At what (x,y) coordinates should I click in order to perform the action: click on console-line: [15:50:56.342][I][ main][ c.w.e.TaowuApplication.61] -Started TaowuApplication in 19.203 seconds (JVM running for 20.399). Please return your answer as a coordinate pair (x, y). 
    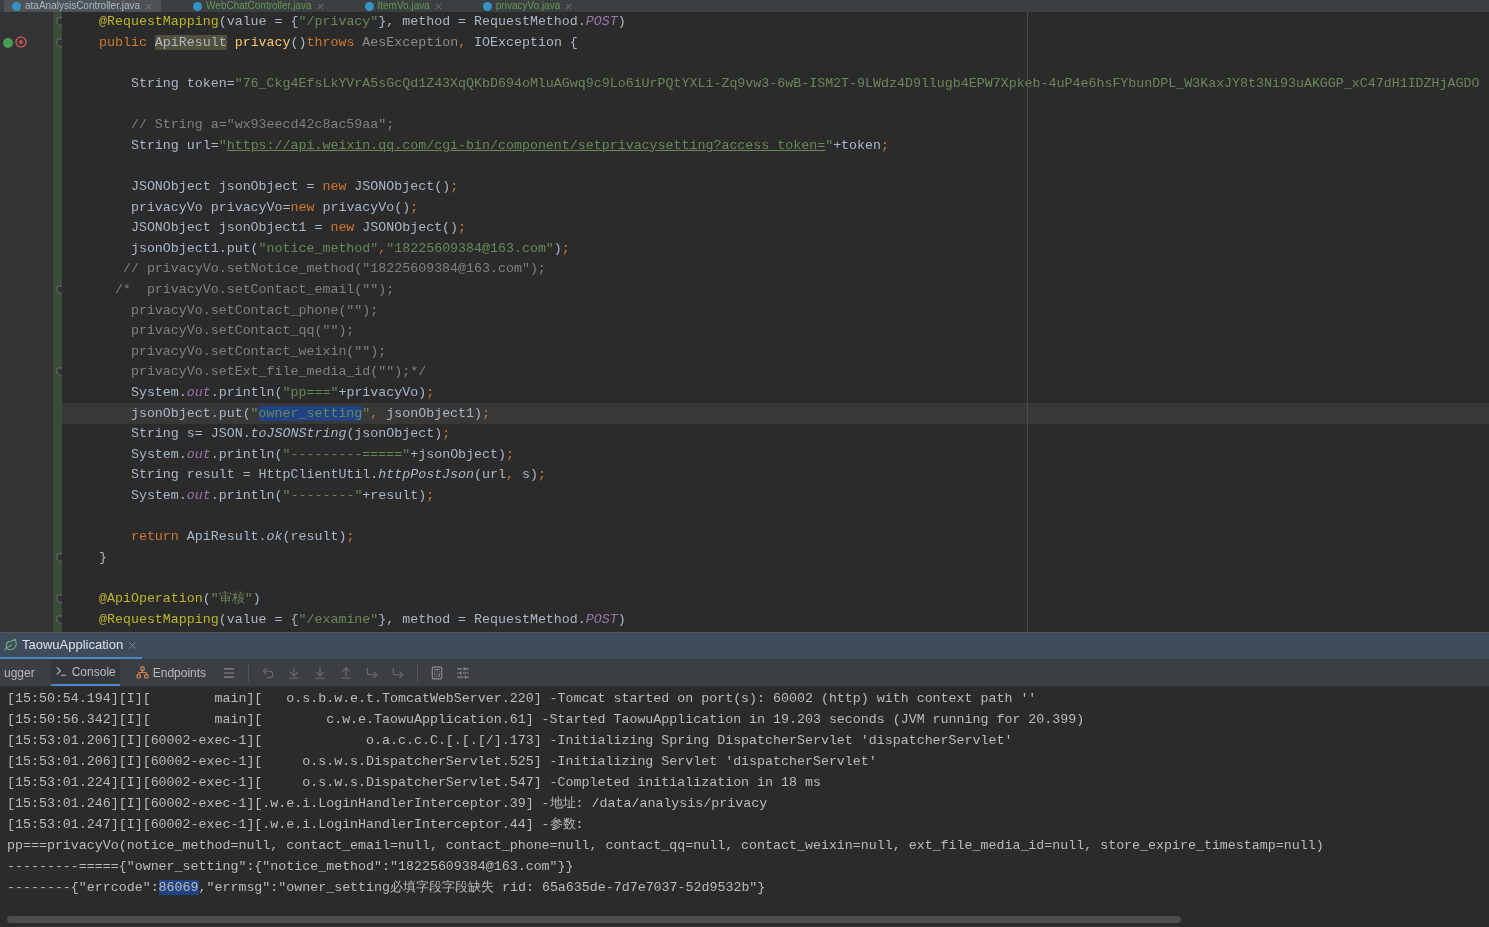
    Looking at the image, I should click on (546, 720).